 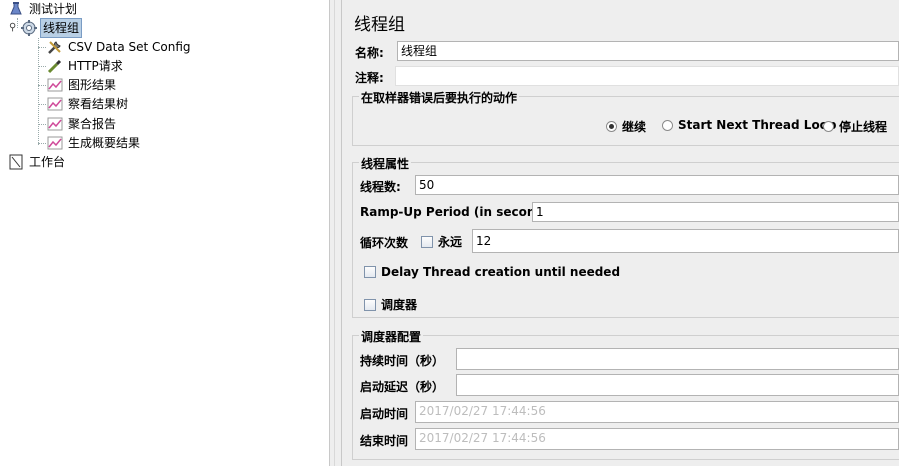 I want to click on name-field: 线程组, so click(x=648, y=51).